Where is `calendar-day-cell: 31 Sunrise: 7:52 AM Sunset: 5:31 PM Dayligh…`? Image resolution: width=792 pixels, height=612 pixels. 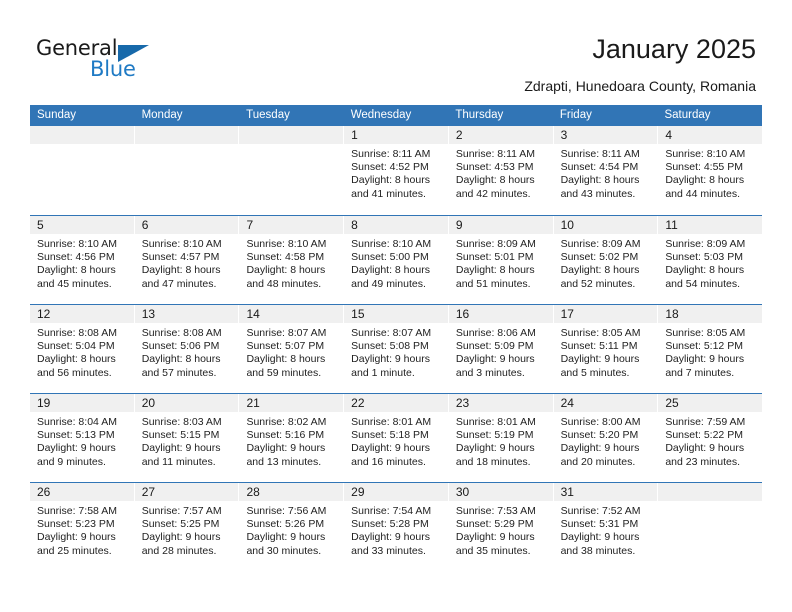 calendar-day-cell: 31 Sunrise: 7:52 AM Sunset: 5:31 PM Dayligh… is located at coordinates (606, 527).